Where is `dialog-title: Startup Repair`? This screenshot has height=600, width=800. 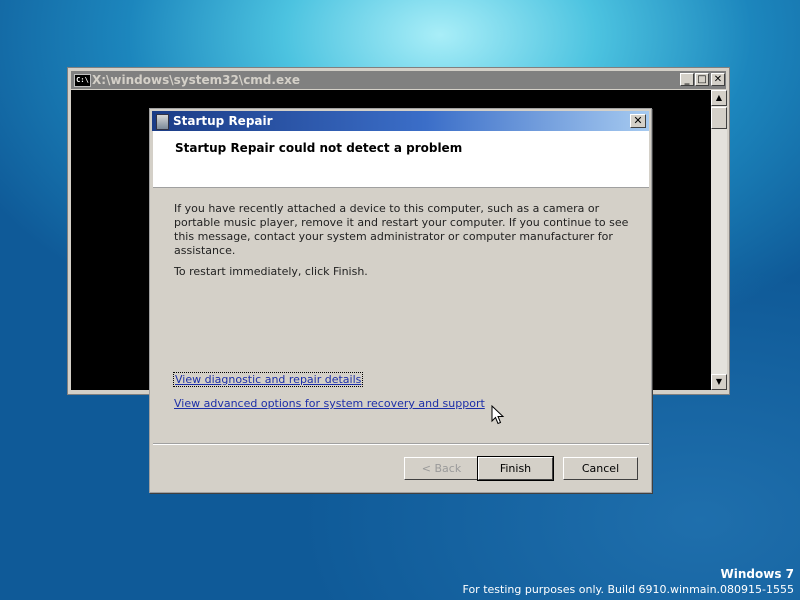
dialog-title: Startup Repair is located at coordinates (223, 121).